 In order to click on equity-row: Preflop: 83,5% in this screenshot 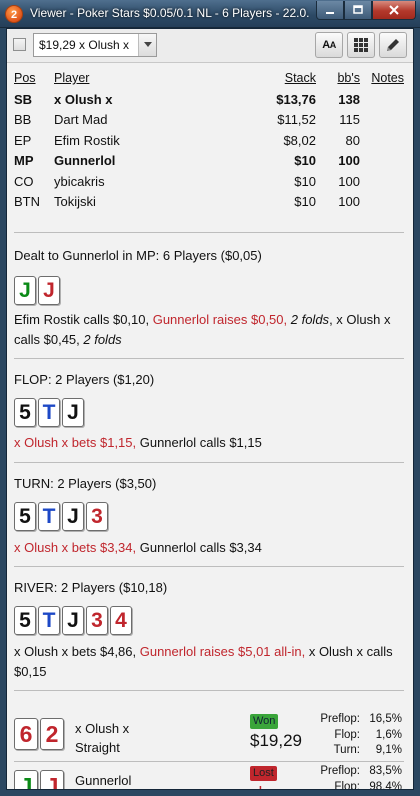, I will do `click(358, 772)`.